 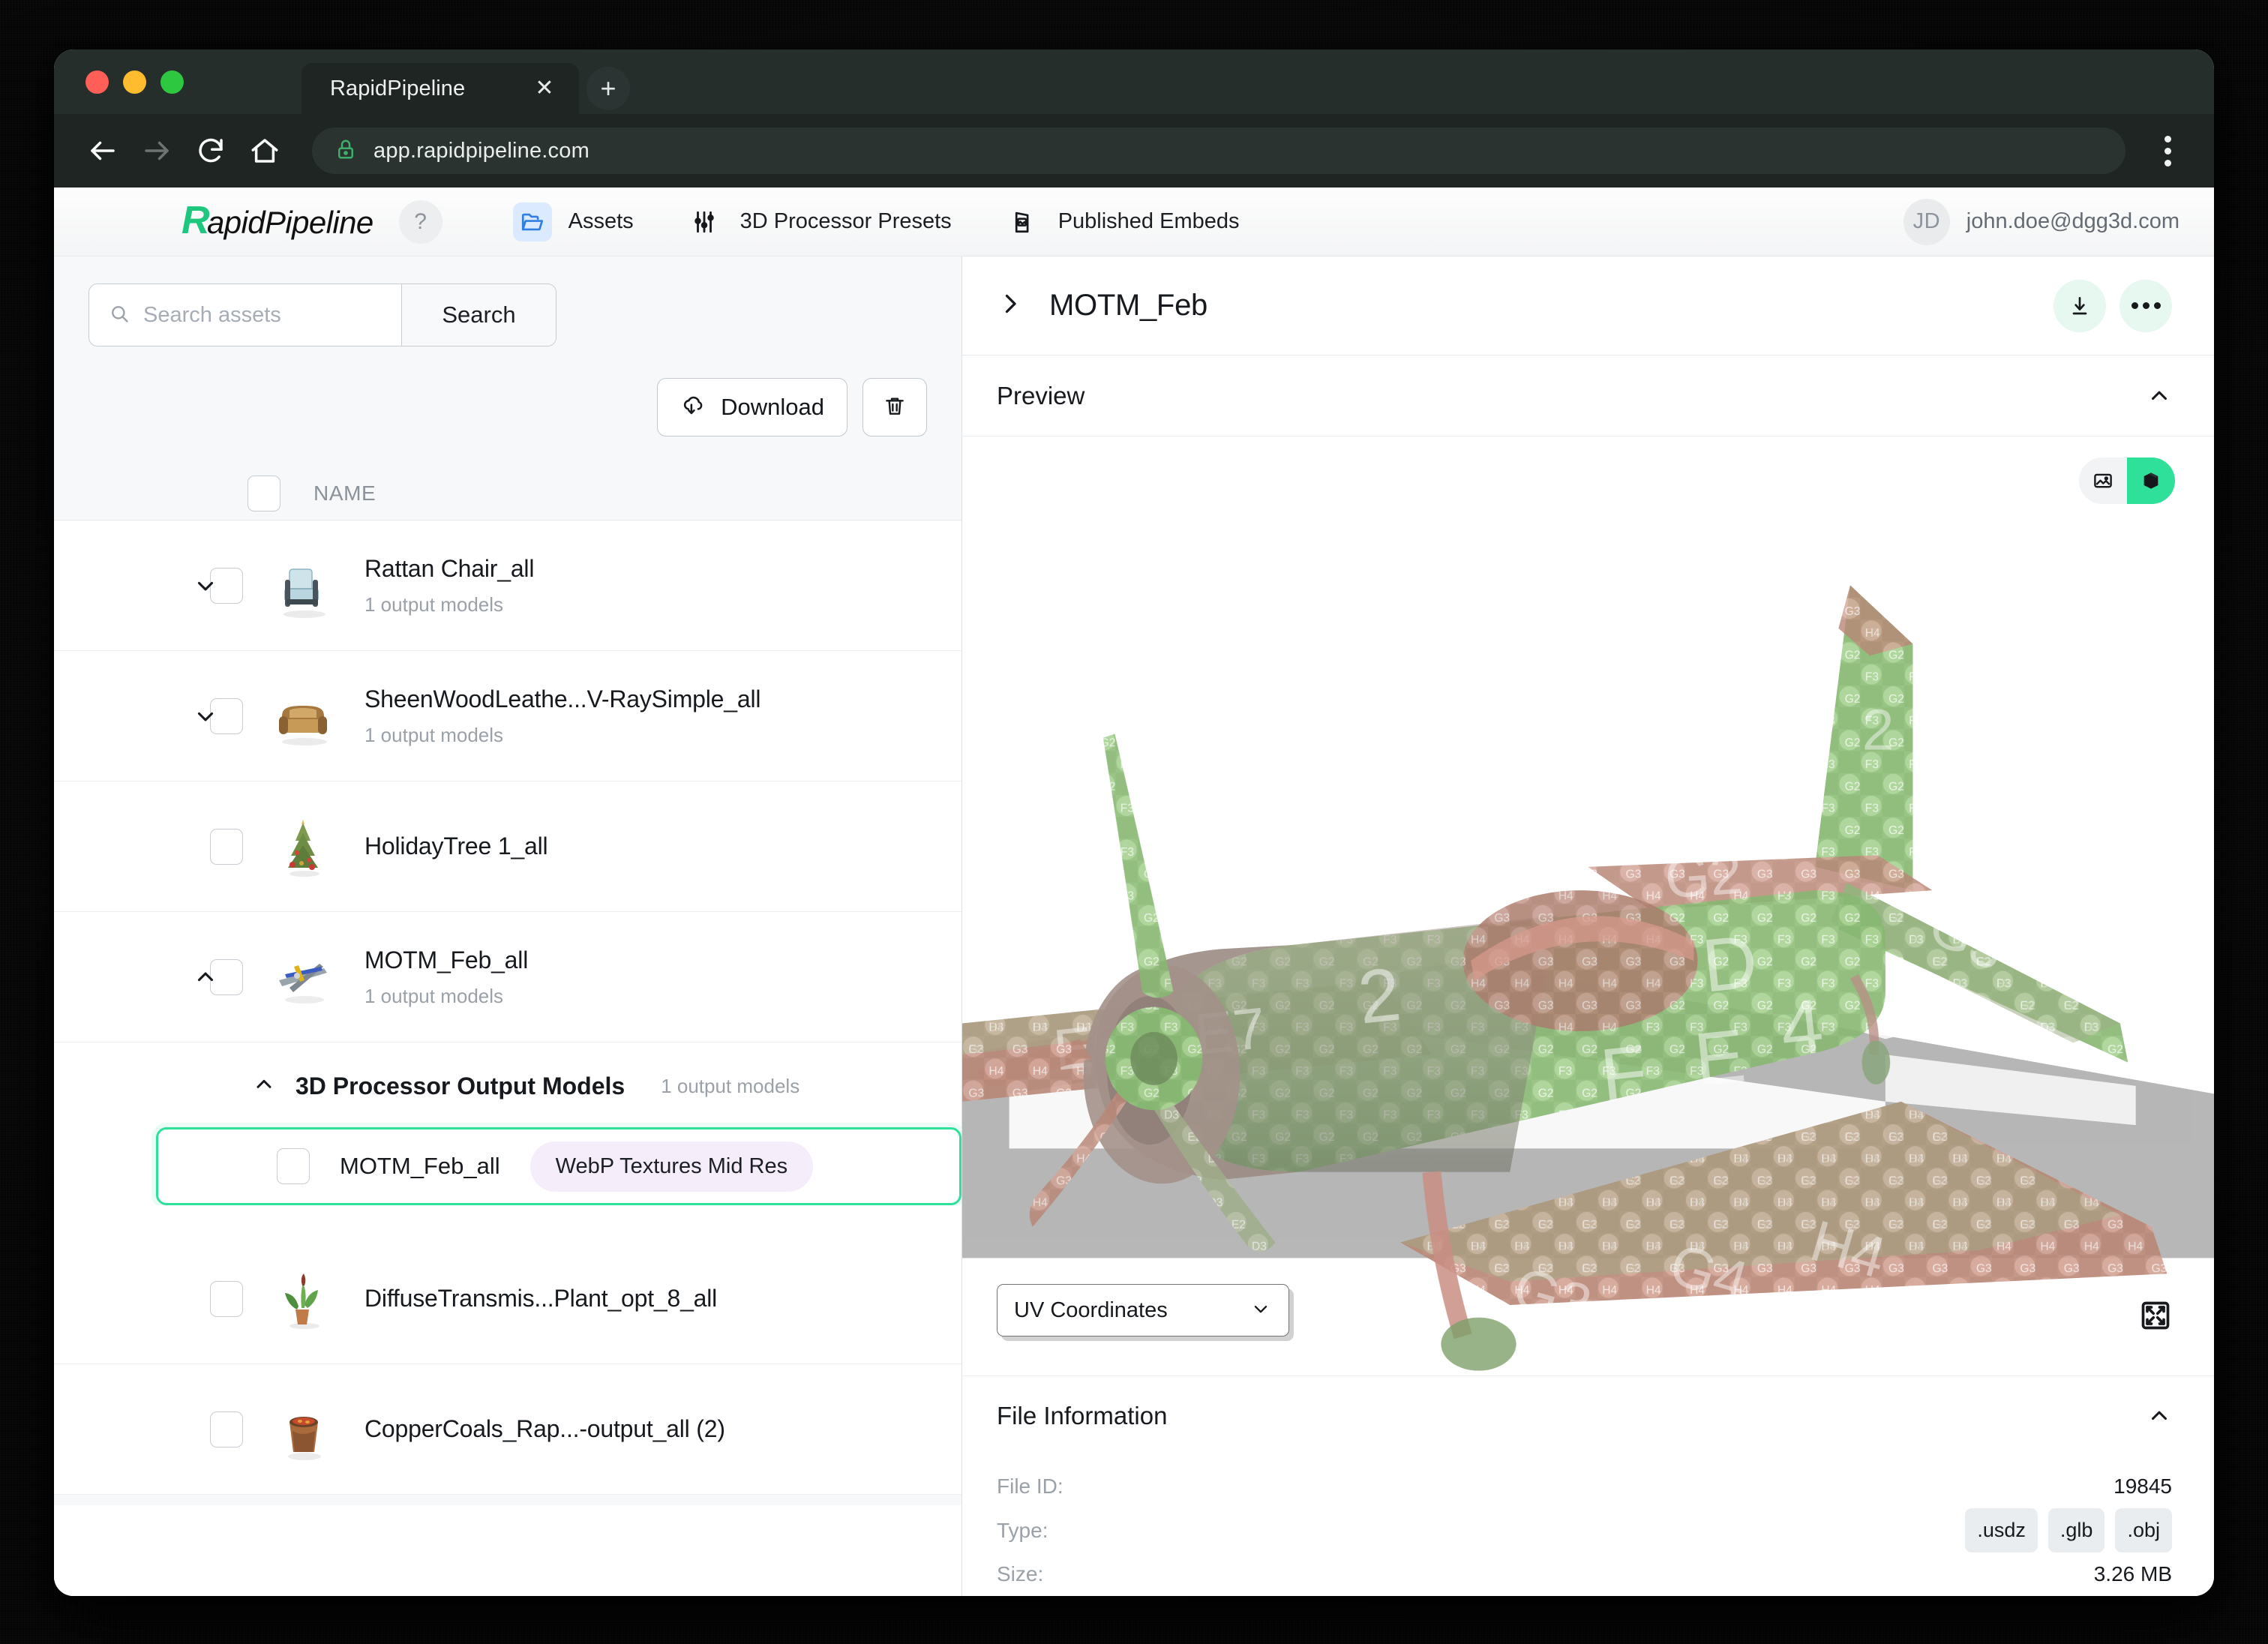 I want to click on asset-name: HolidayTree 1_all, so click(x=456, y=846).